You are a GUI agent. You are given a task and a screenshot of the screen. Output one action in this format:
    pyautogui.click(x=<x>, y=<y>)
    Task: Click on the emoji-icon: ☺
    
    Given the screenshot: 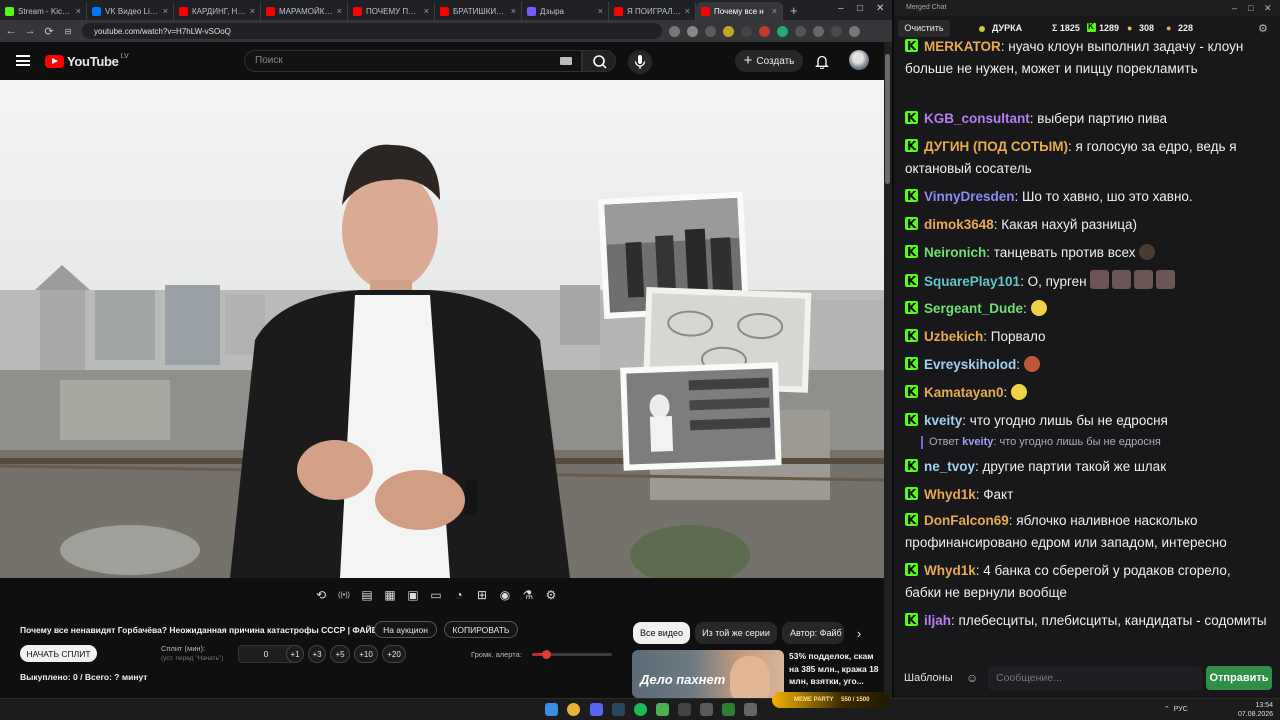 What is the action you would take?
    pyautogui.click(x=972, y=678)
    